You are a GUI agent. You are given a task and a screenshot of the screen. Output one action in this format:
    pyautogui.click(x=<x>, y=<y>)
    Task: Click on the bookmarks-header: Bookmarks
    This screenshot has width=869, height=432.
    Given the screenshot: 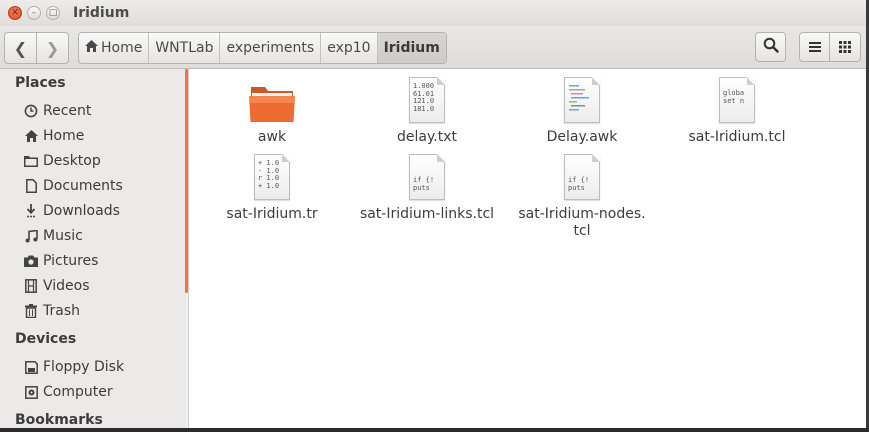 What is the action you would take?
    pyautogui.click(x=59, y=420)
    